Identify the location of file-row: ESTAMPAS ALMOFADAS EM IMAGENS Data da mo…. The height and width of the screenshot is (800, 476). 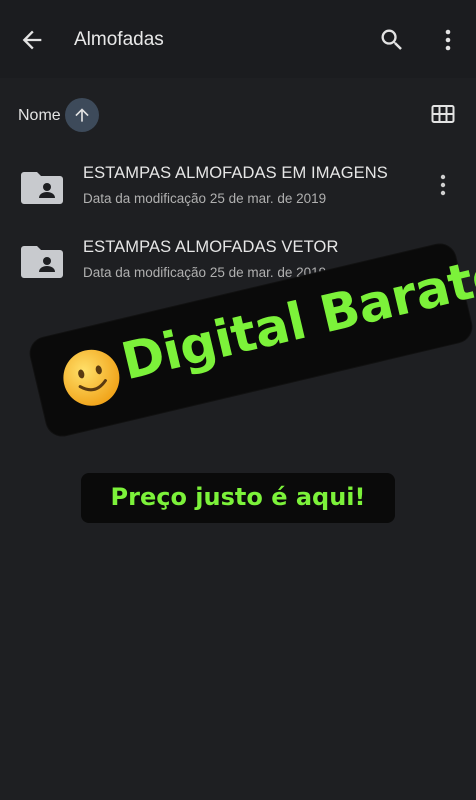
(238, 193).